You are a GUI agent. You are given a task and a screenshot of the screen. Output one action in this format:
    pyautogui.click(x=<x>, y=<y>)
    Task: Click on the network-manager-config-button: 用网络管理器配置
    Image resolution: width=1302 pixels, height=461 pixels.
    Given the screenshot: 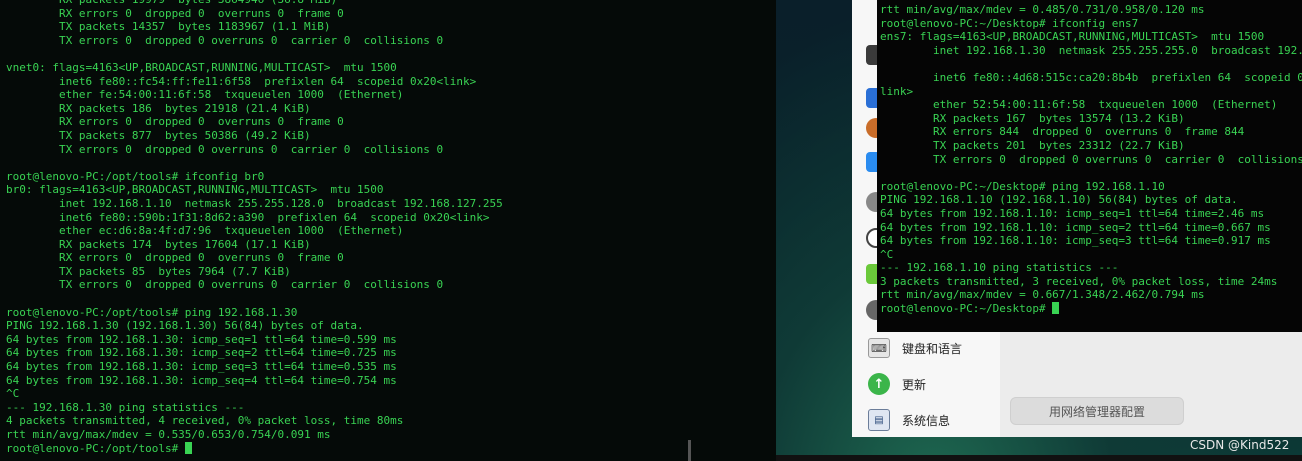 What is the action you would take?
    pyautogui.click(x=1097, y=411)
    